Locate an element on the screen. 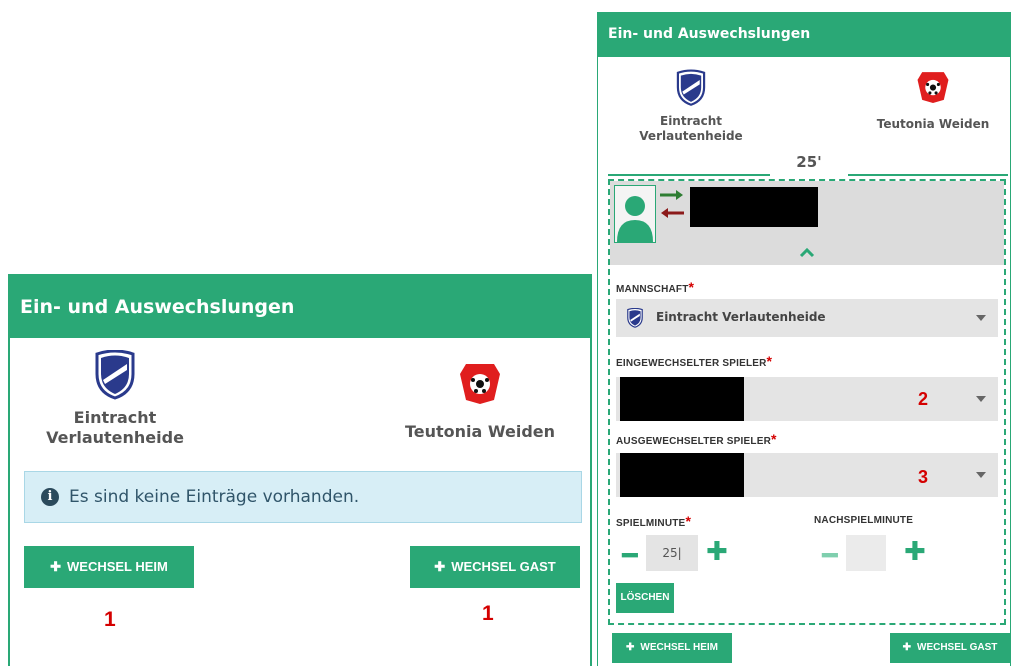  player-out-field-label: AUSGEWECHSELTER SPIELER* is located at coordinates (696, 439).